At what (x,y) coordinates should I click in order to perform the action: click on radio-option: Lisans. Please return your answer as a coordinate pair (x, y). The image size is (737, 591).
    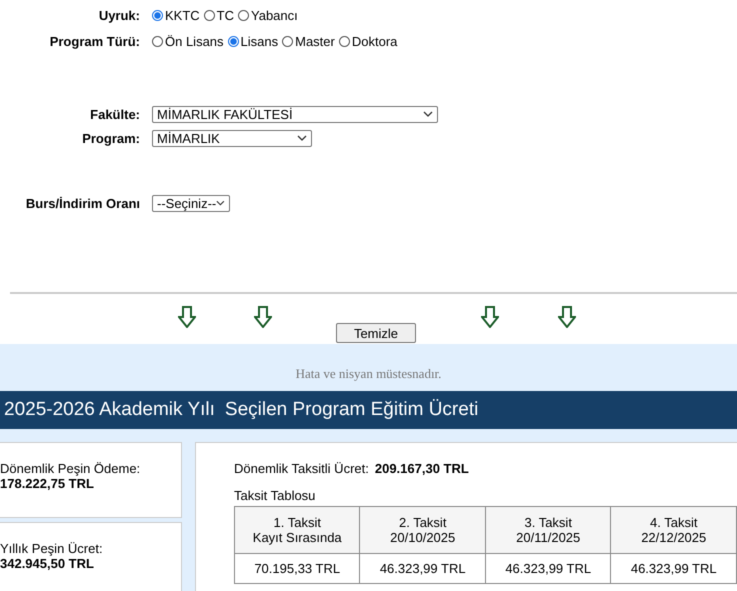
    Looking at the image, I should click on (253, 41).